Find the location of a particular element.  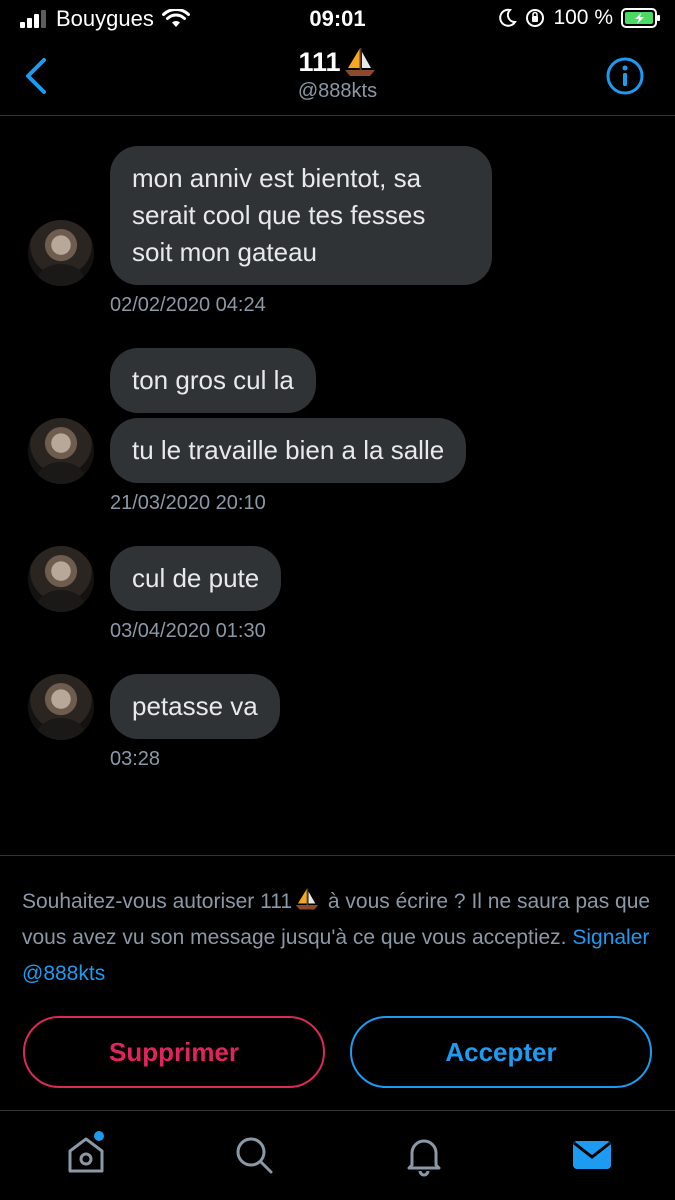

delete-button: Supprimer is located at coordinates (174, 1052).